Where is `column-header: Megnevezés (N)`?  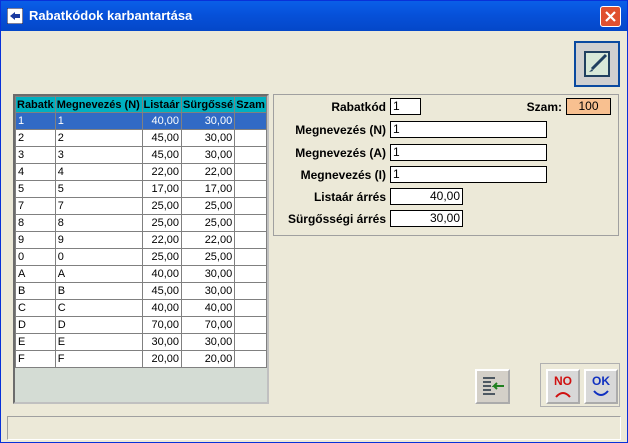
column-header: Megnevezés (N) is located at coordinates (98, 104).